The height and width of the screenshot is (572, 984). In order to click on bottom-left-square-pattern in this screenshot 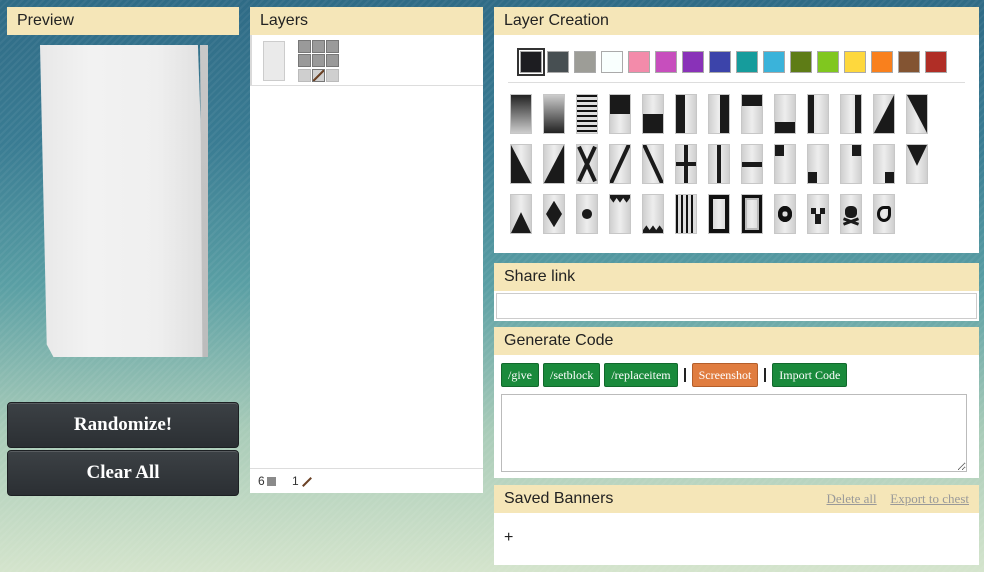, I will do `click(818, 164)`.